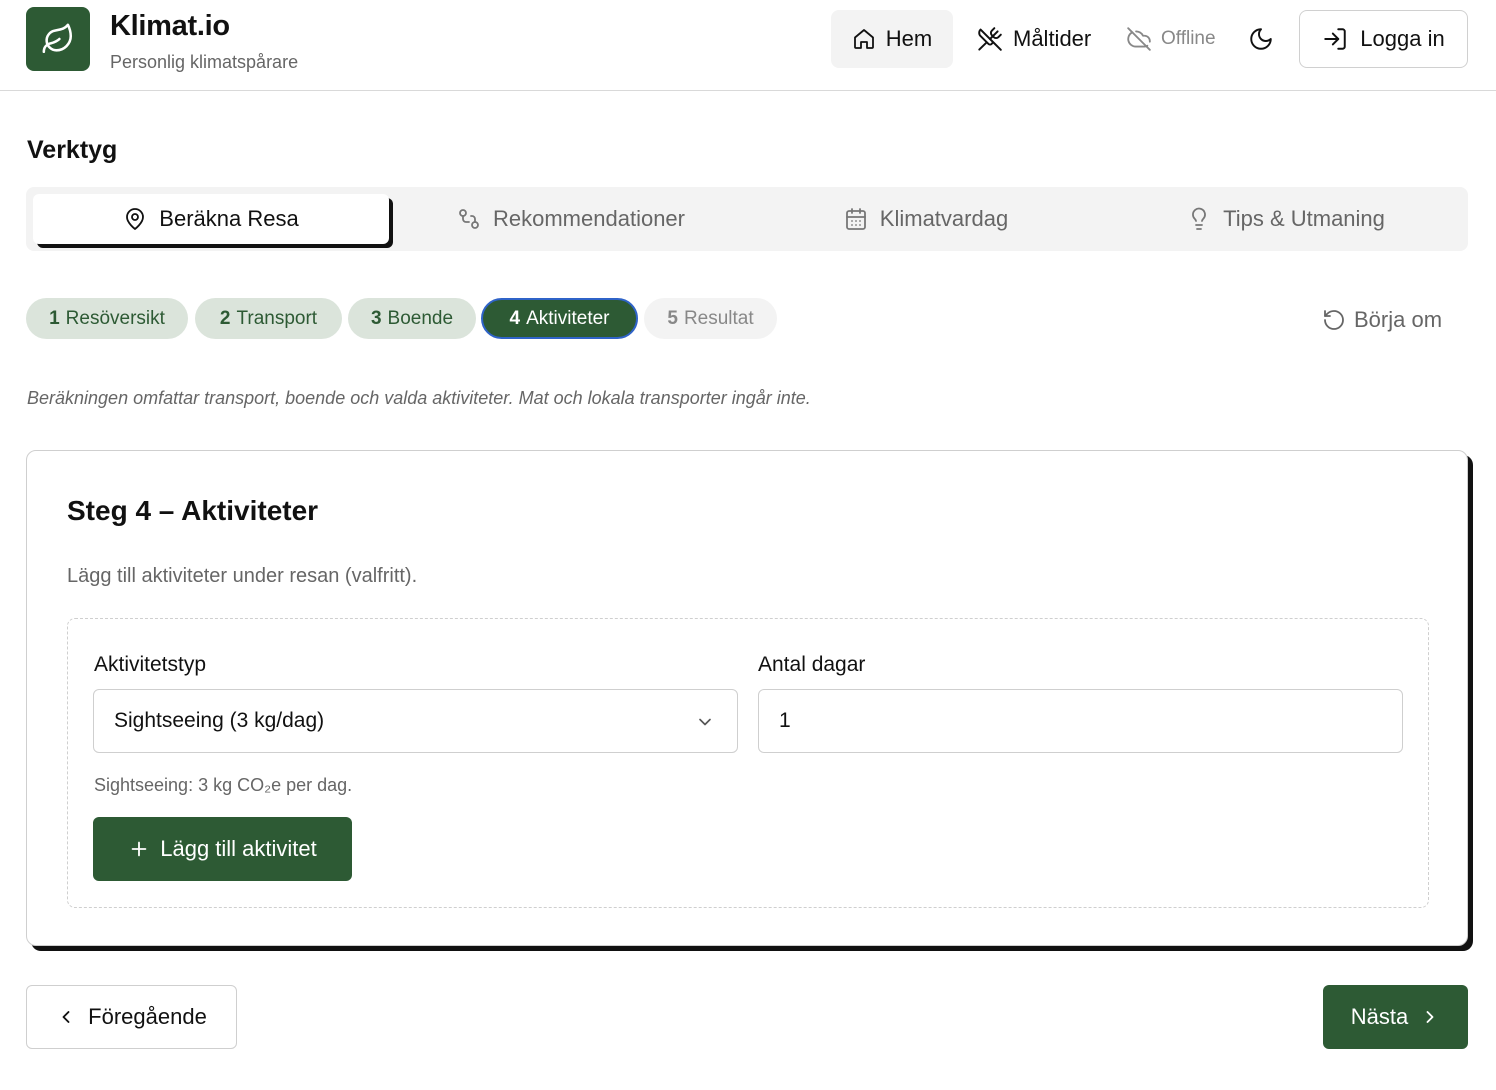  Describe the element at coordinates (1379, 1016) in the screenshot. I see `next-label: Nästa` at that location.